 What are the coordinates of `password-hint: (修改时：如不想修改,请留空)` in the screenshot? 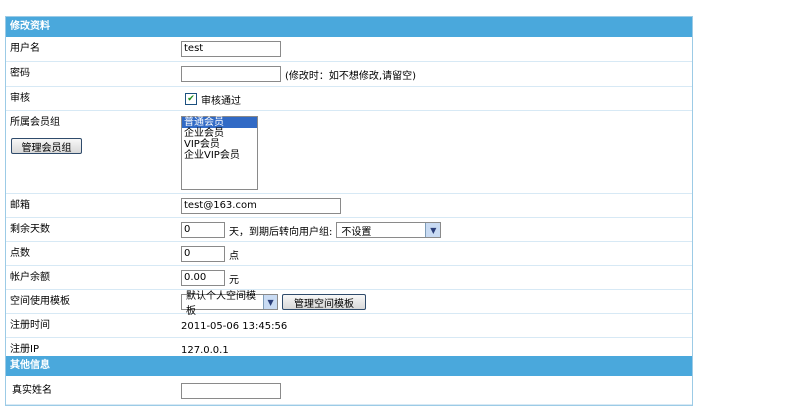 It's located at (350, 76).